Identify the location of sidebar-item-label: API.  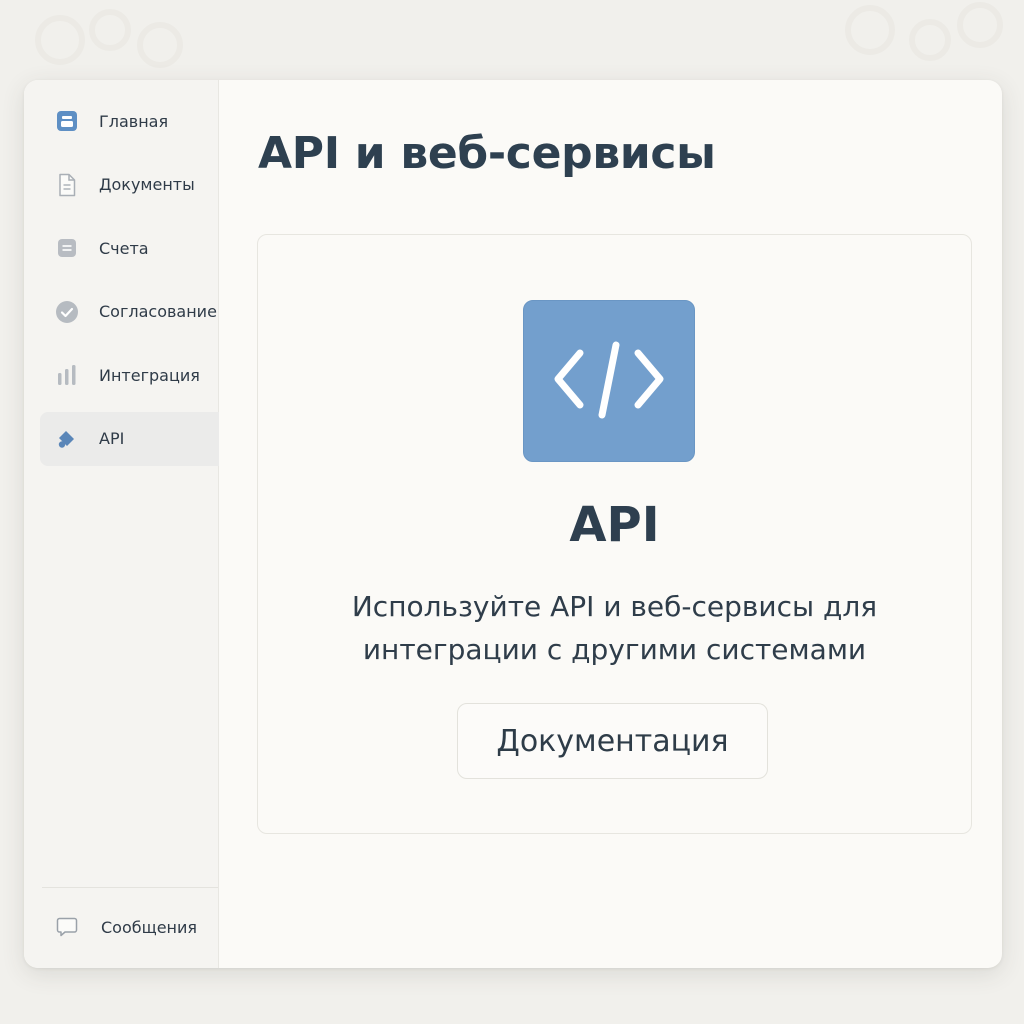
(112, 438).